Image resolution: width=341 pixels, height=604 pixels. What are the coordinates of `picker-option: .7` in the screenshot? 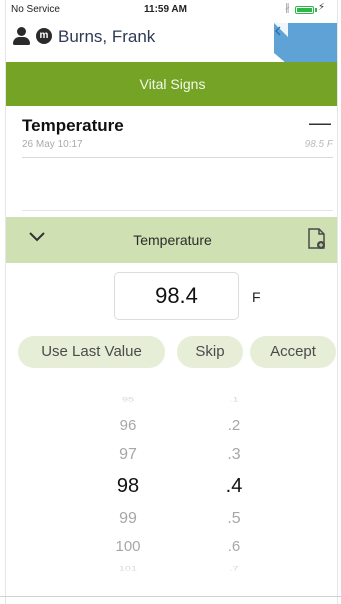 It's located at (234, 569).